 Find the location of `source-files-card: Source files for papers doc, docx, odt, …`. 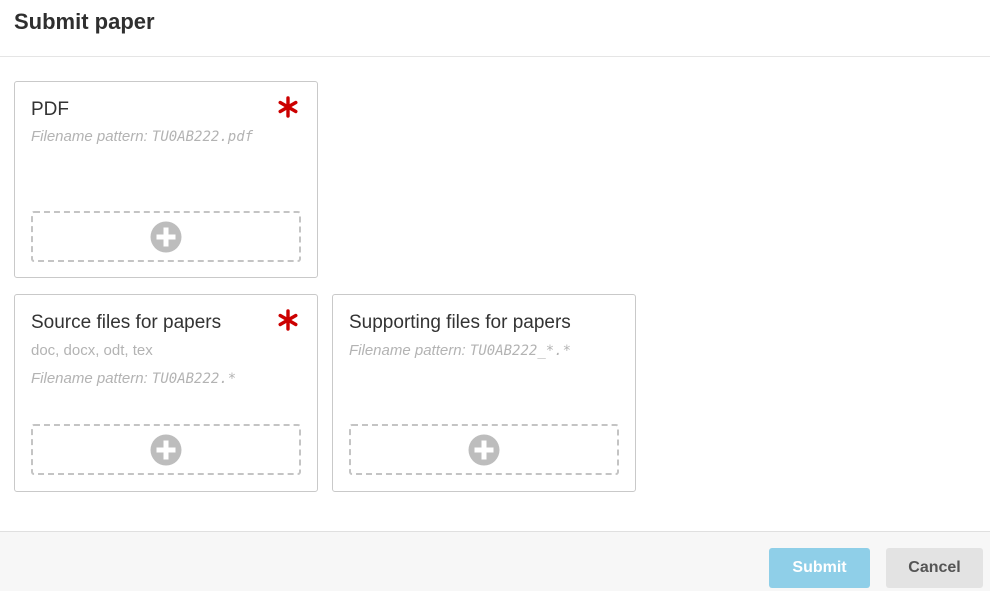

source-files-card: Source files for papers doc, docx, odt, … is located at coordinates (166, 393).